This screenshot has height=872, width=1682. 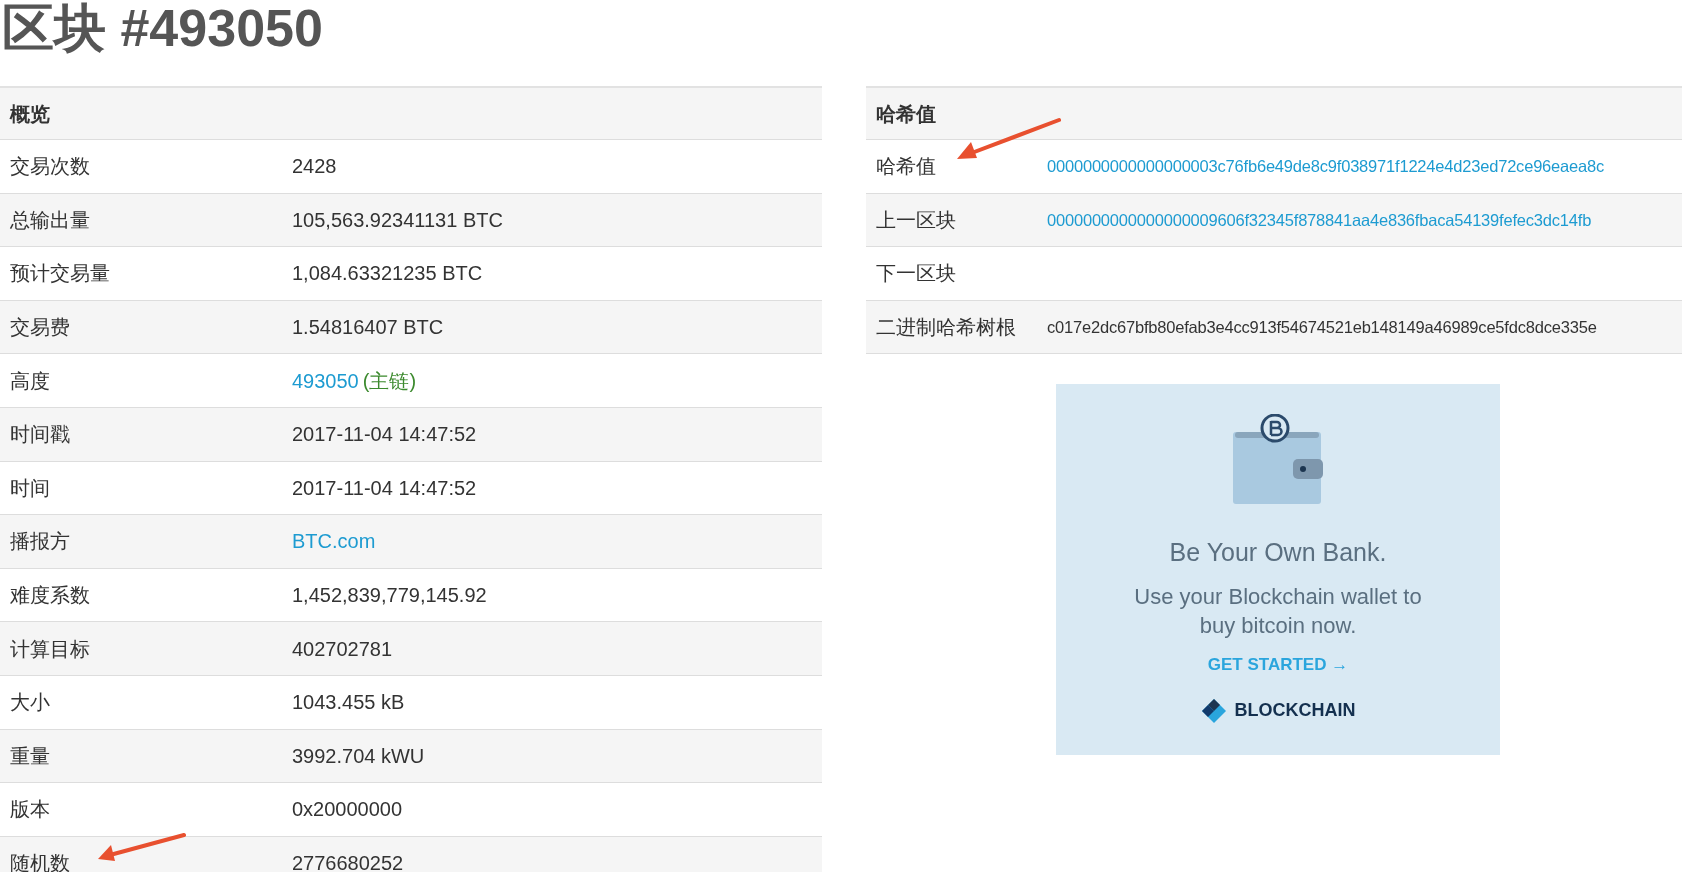 I want to click on value-text: 2428, so click(x=314, y=166).